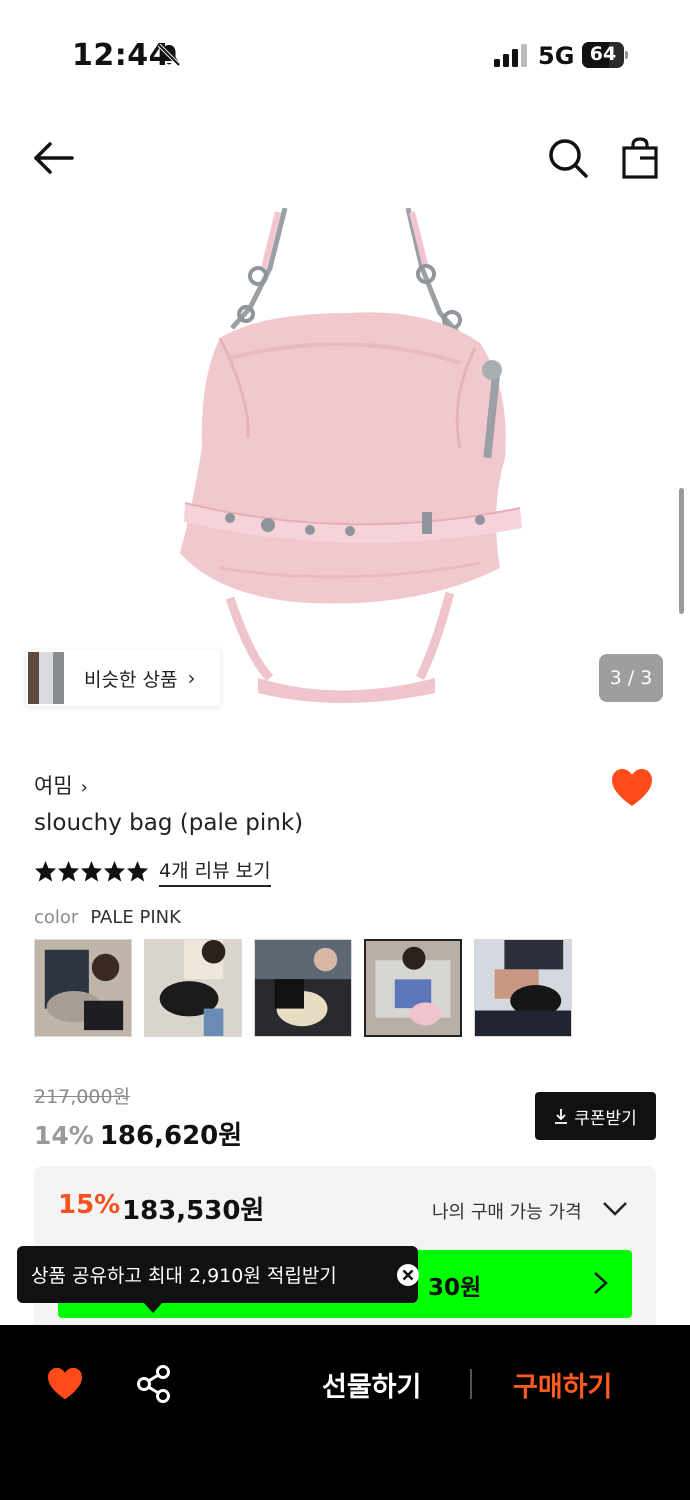 This screenshot has width=690, height=1500. I want to click on original-price: 217,000원, so click(82, 1097).